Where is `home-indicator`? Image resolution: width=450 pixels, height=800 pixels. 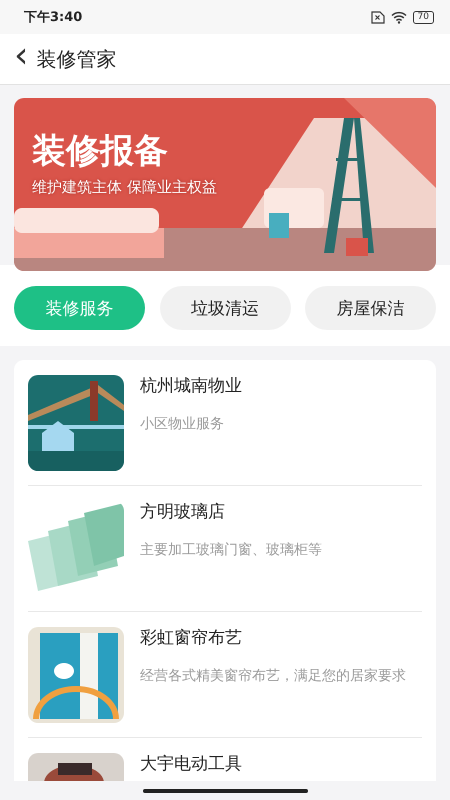 home-indicator is located at coordinates (225, 790).